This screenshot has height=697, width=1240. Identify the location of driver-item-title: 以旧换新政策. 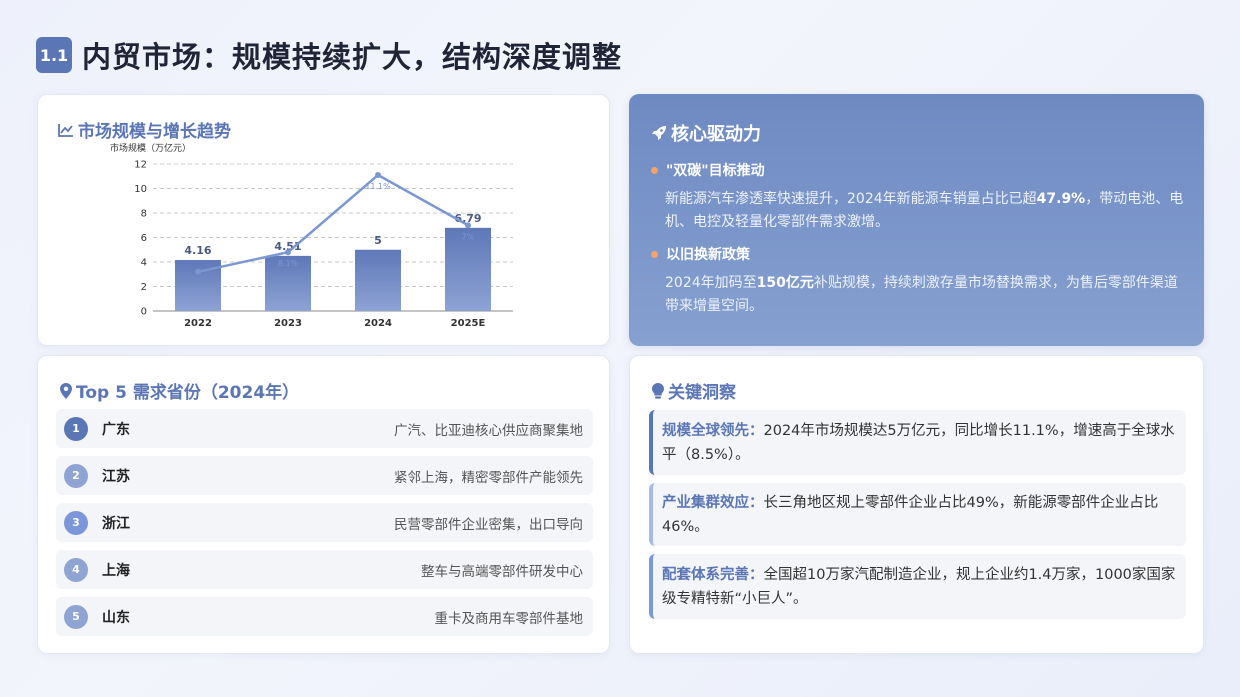
(708, 255).